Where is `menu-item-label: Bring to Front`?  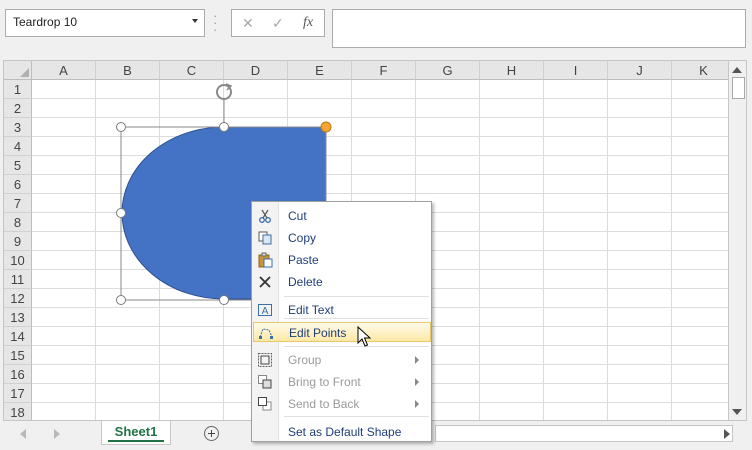
menu-item-label: Bring to Front is located at coordinates (324, 382).